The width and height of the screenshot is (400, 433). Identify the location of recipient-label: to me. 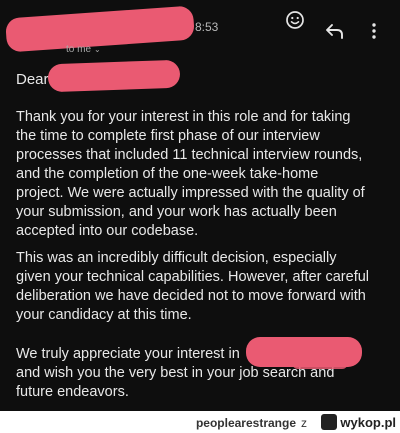
(79, 49).